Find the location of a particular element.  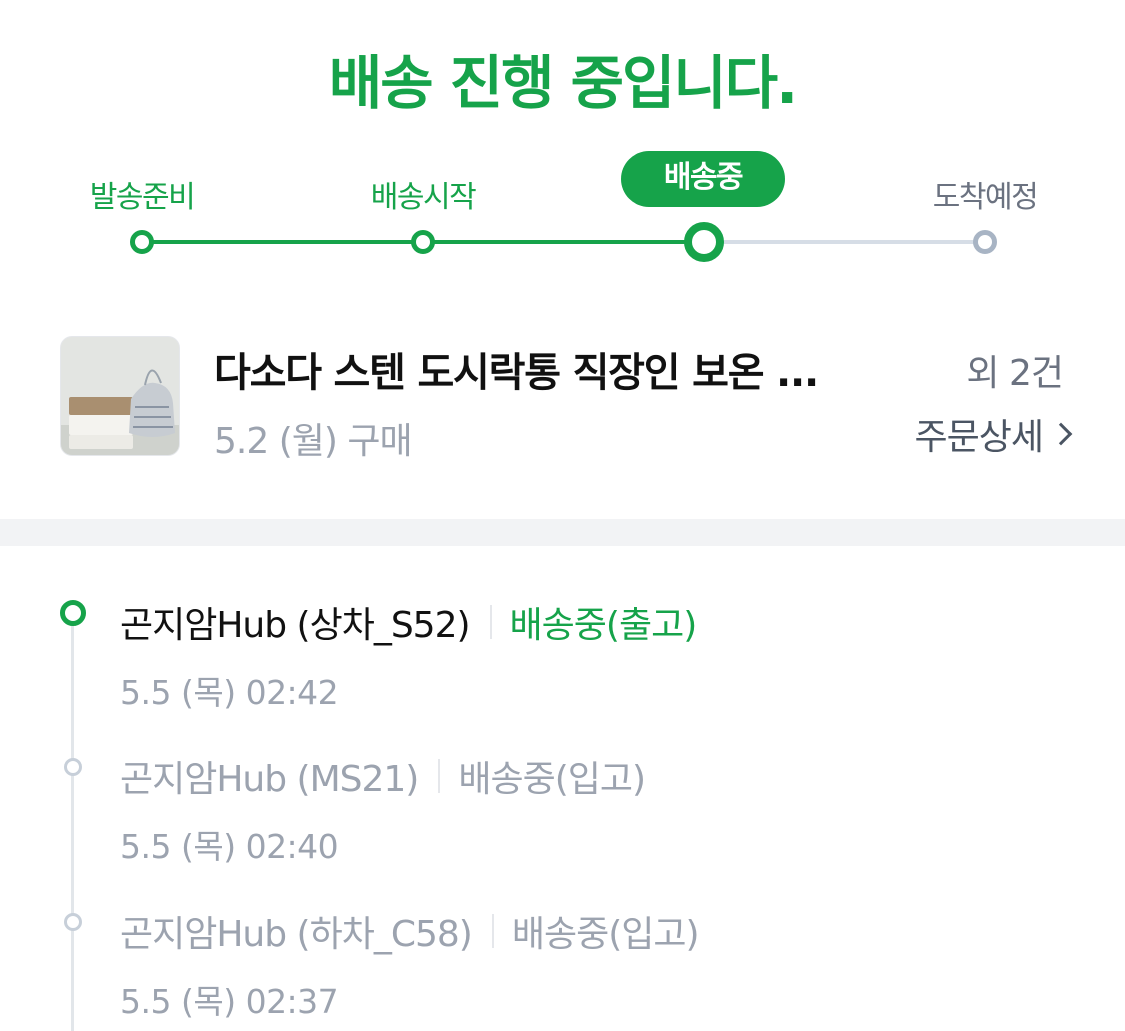

event-time: 5.5 (목) 02:40 is located at coordinates (229, 846).